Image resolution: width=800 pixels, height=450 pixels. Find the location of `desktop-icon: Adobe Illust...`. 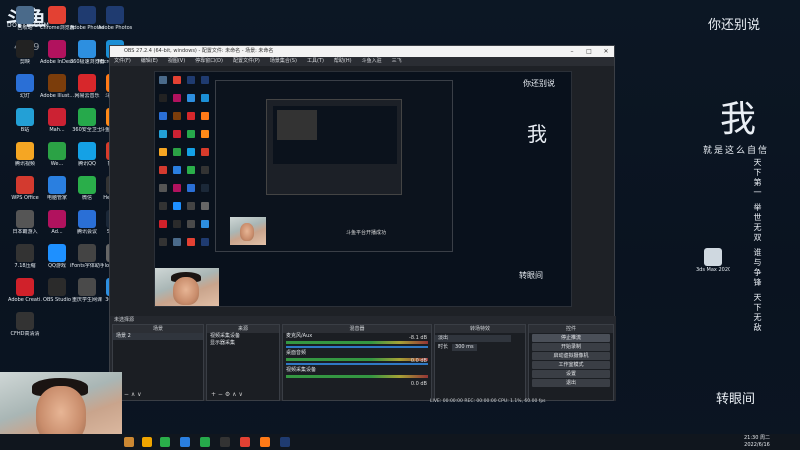

desktop-icon: Adobe Illust... is located at coordinates (57, 86).